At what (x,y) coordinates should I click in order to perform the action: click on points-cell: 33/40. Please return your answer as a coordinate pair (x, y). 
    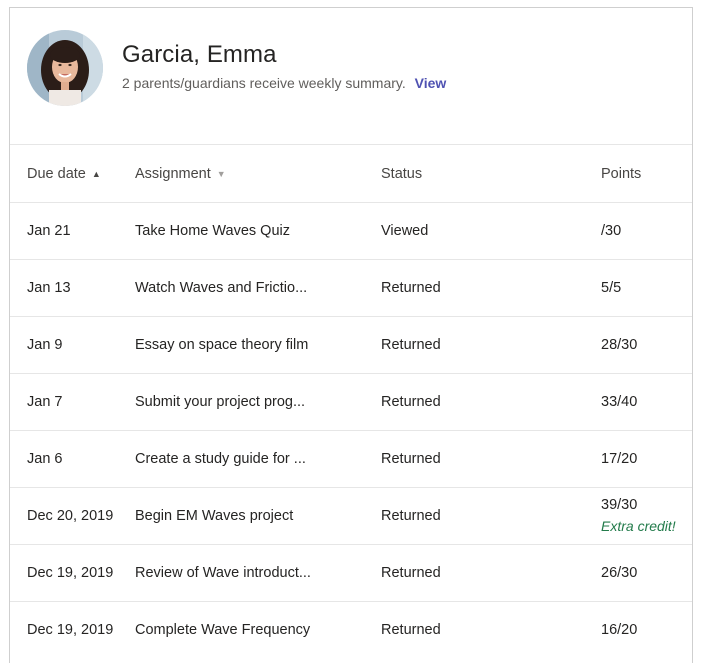
    Looking at the image, I should click on (619, 402).